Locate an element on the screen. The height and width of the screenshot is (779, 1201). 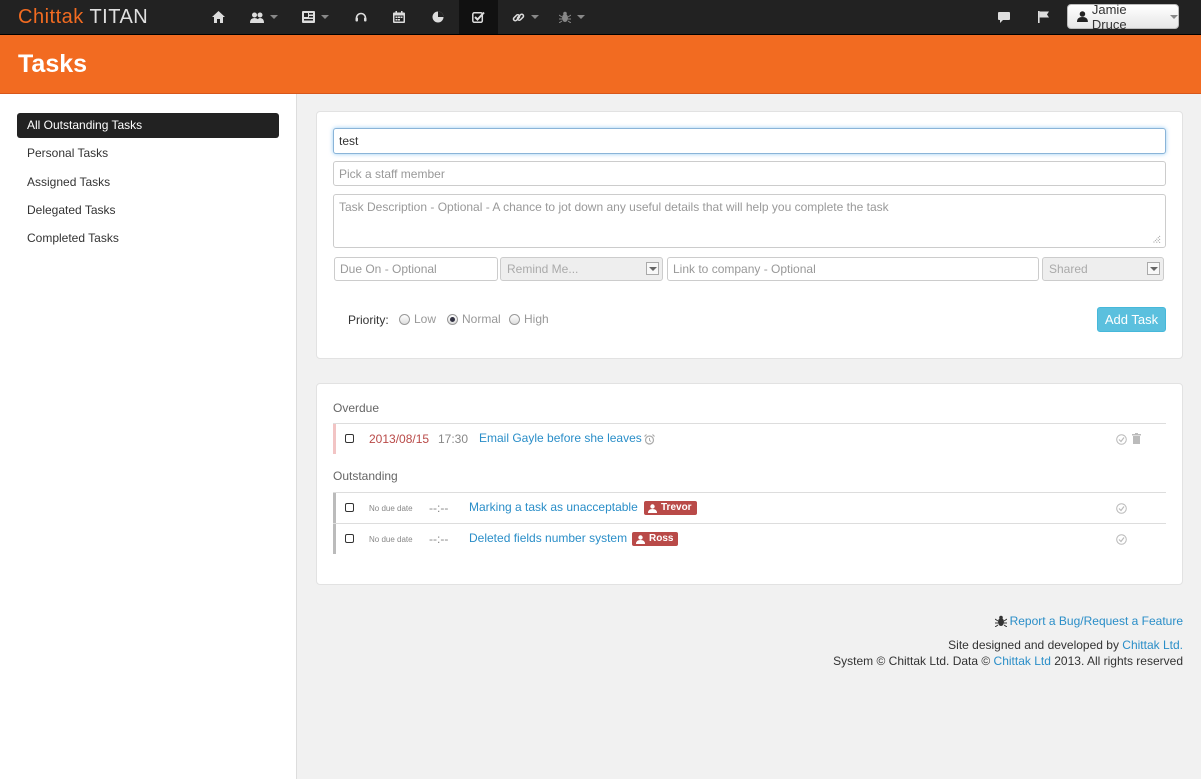
priority-low-label: Low is located at coordinates (425, 319).